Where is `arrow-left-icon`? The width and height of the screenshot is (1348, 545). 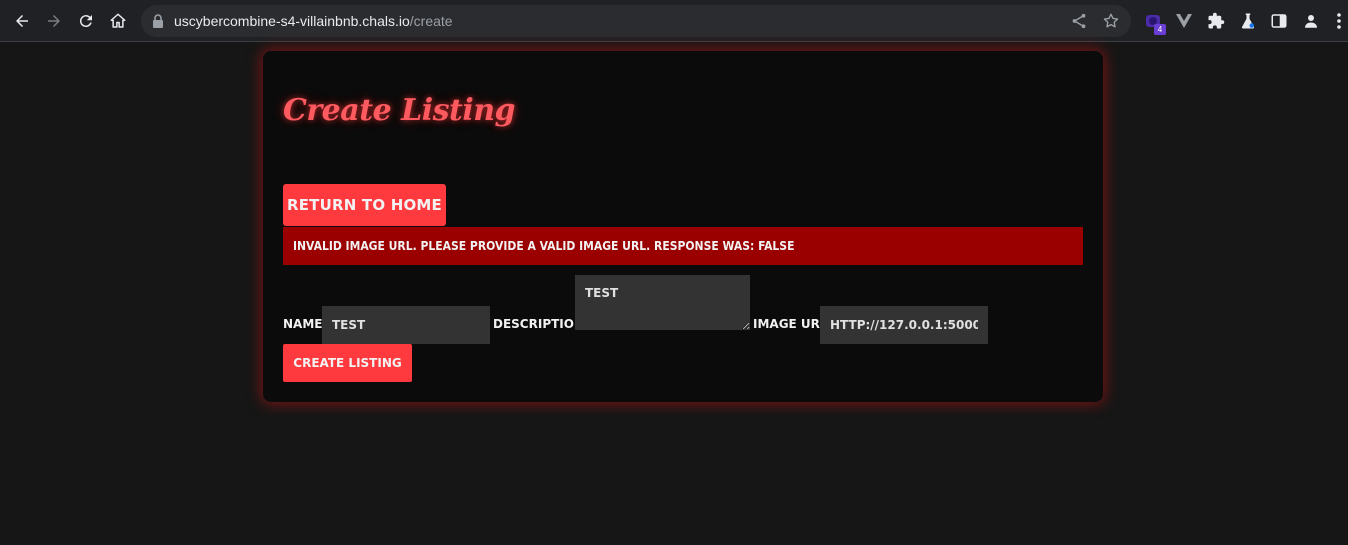
arrow-left-icon is located at coordinates (22, 21).